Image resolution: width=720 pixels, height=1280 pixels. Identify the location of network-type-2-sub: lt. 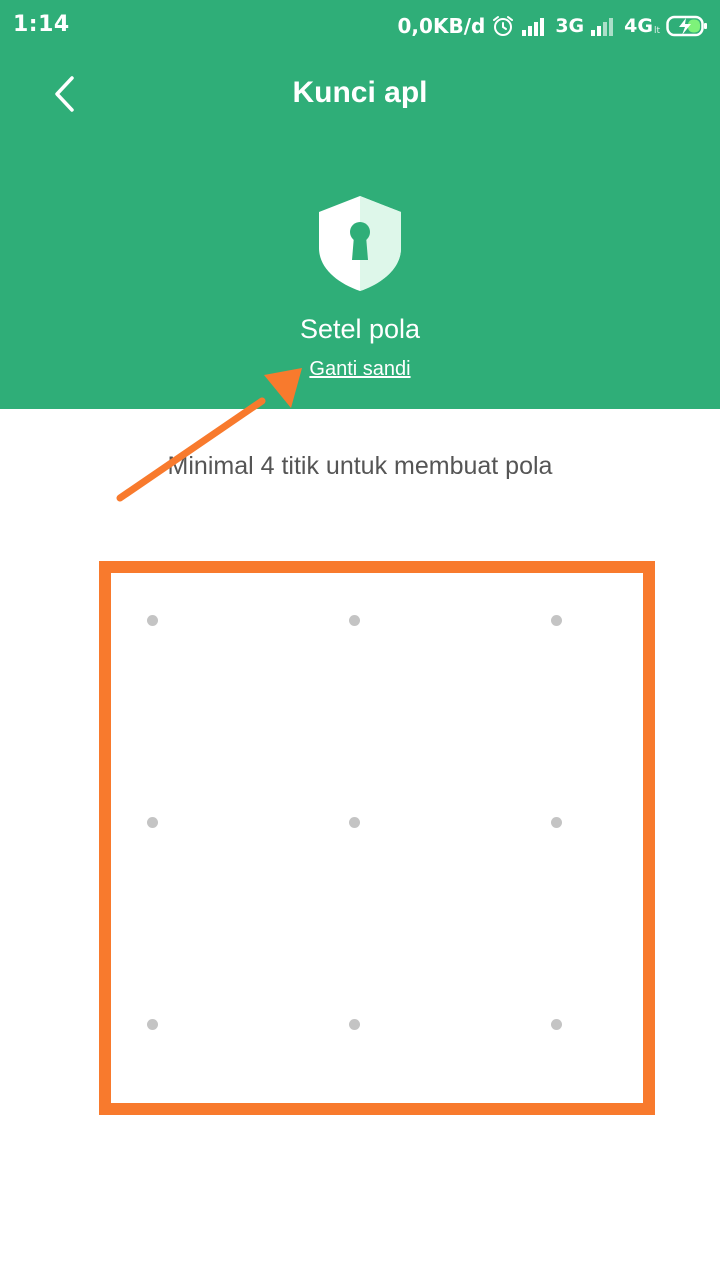
(656, 31).